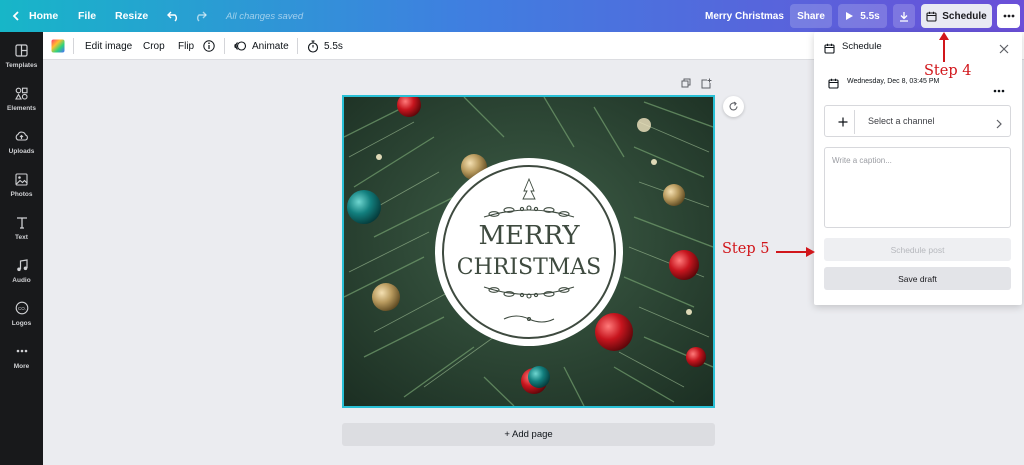 The height and width of the screenshot is (465, 1024). Describe the element at coordinates (746, 249) in the screenshot. I see `step-5-annotation: Step 5` at that location.